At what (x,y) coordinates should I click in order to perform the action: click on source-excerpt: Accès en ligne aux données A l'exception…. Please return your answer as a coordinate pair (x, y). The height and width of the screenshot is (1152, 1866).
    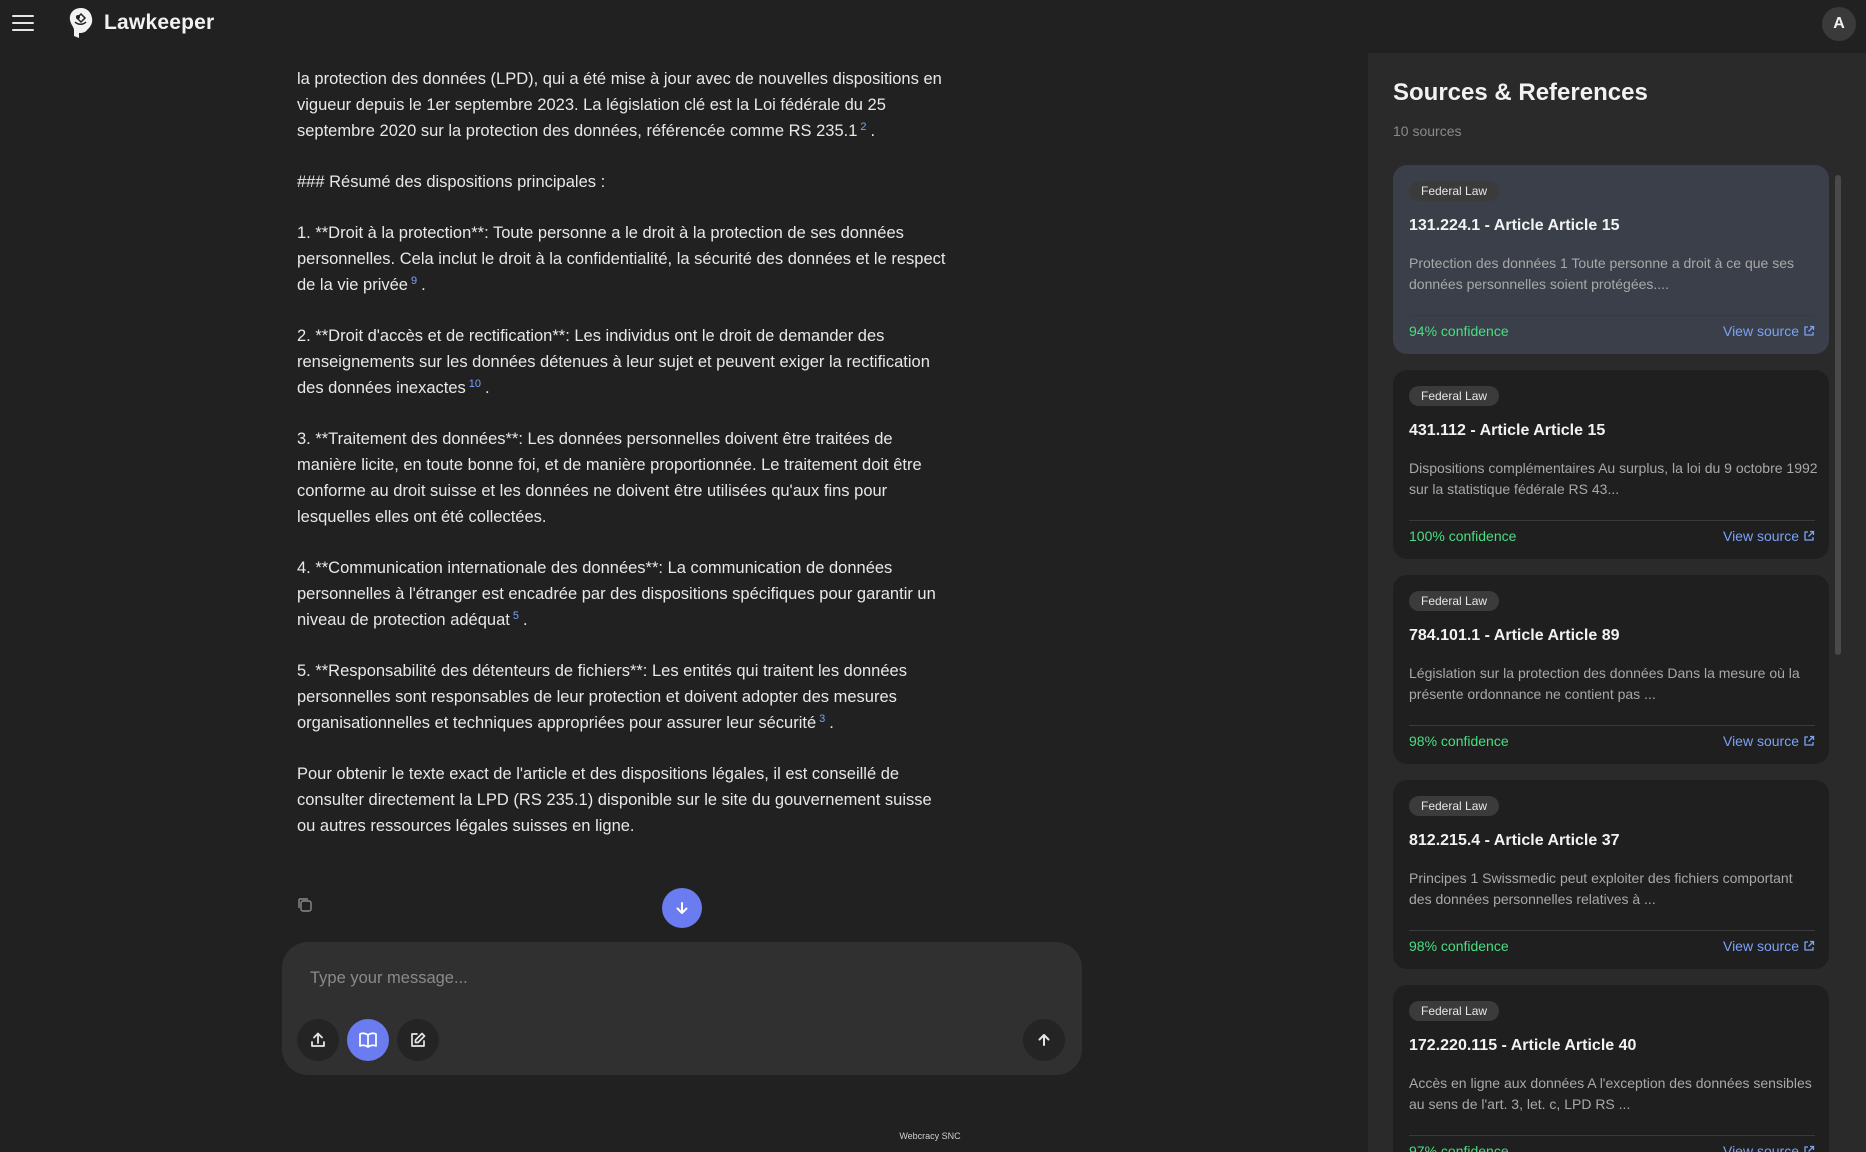
    Looking at the image, I should click on (1610, 1093).